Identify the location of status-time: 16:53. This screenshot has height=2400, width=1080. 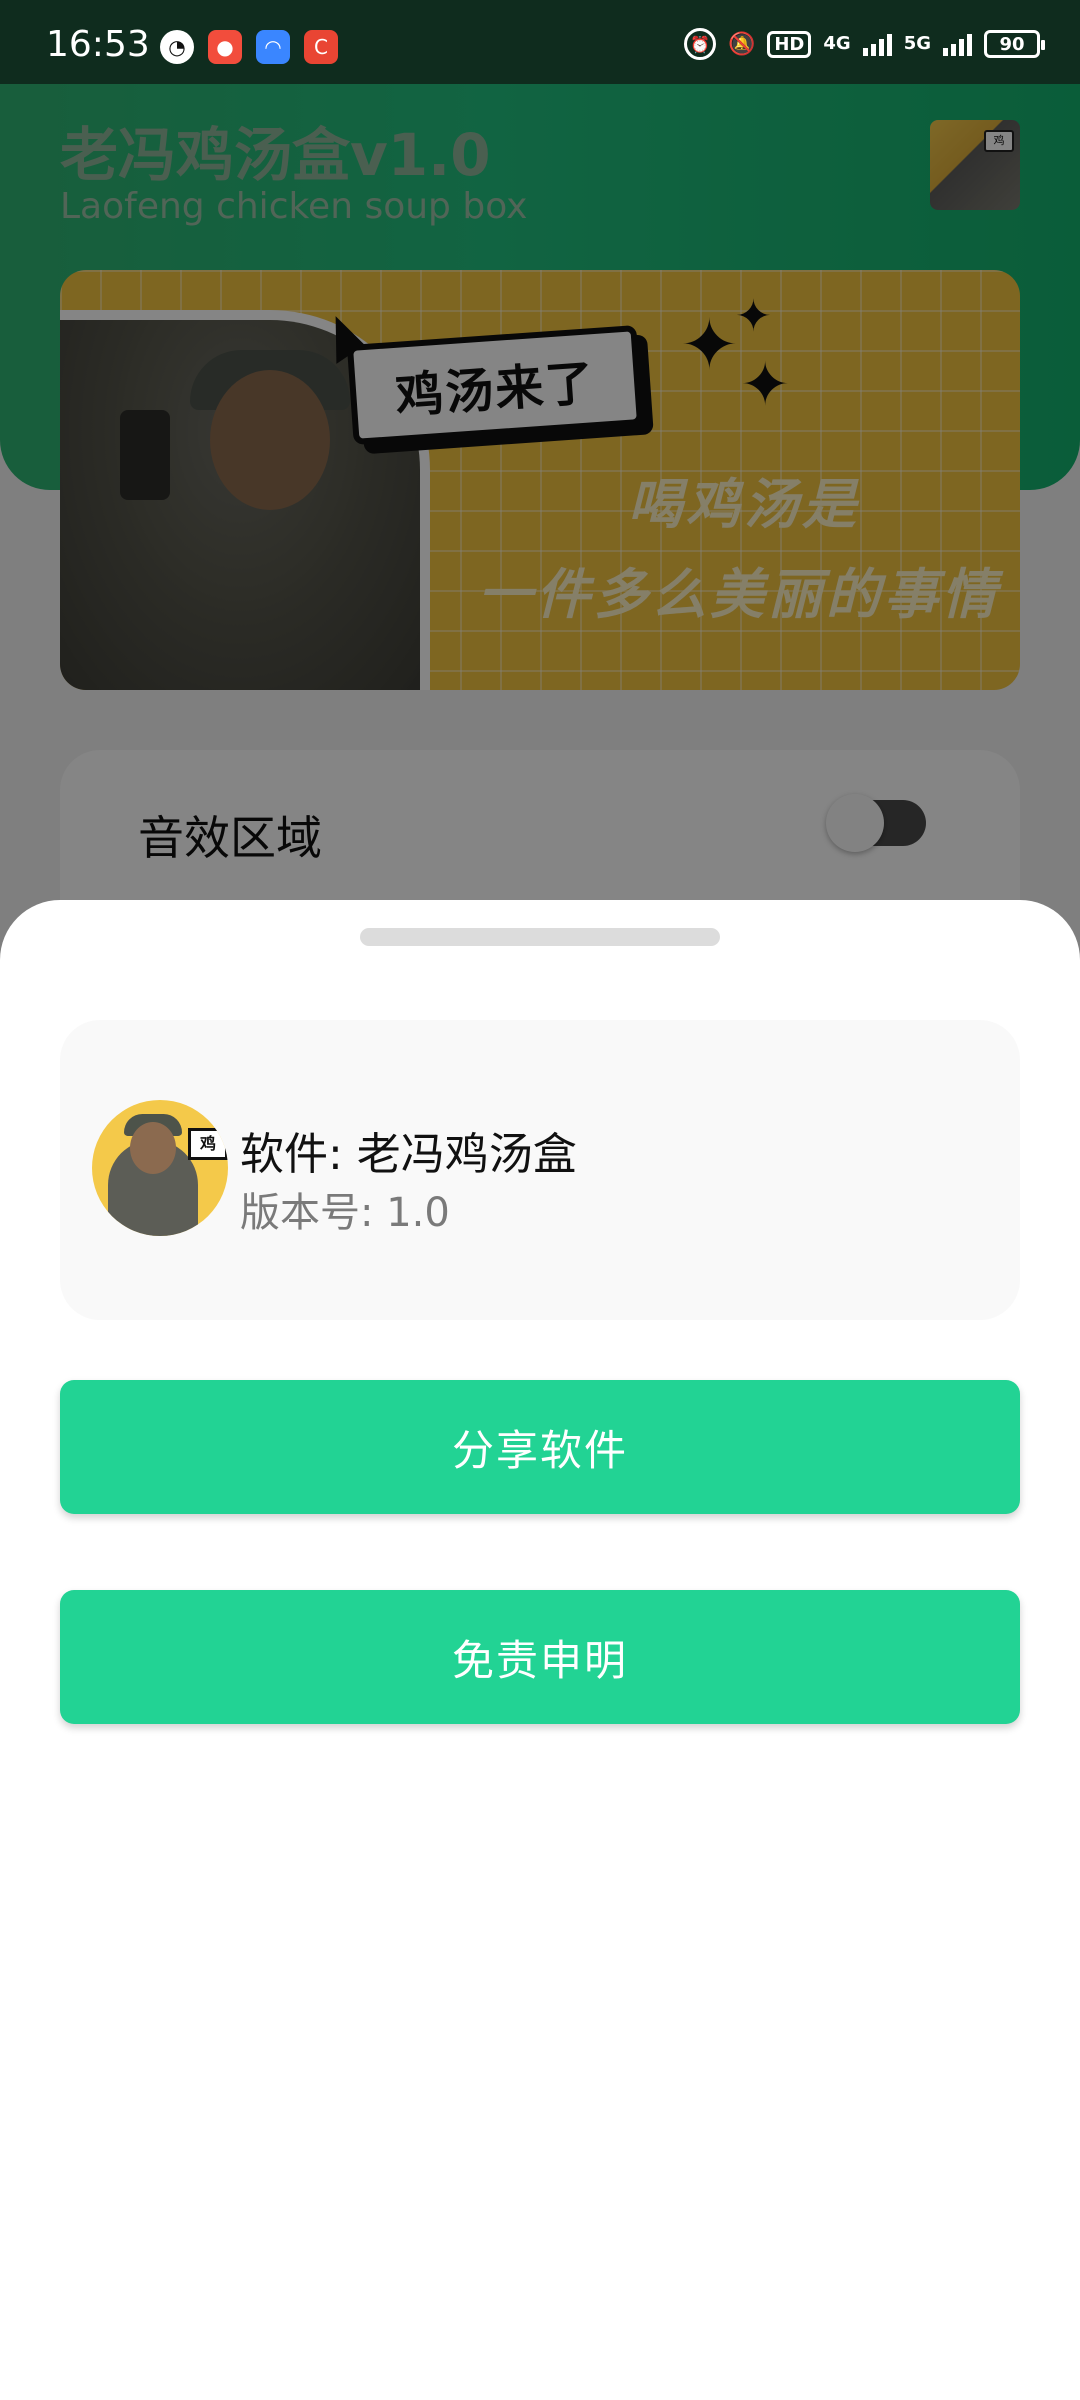
(98, 44).